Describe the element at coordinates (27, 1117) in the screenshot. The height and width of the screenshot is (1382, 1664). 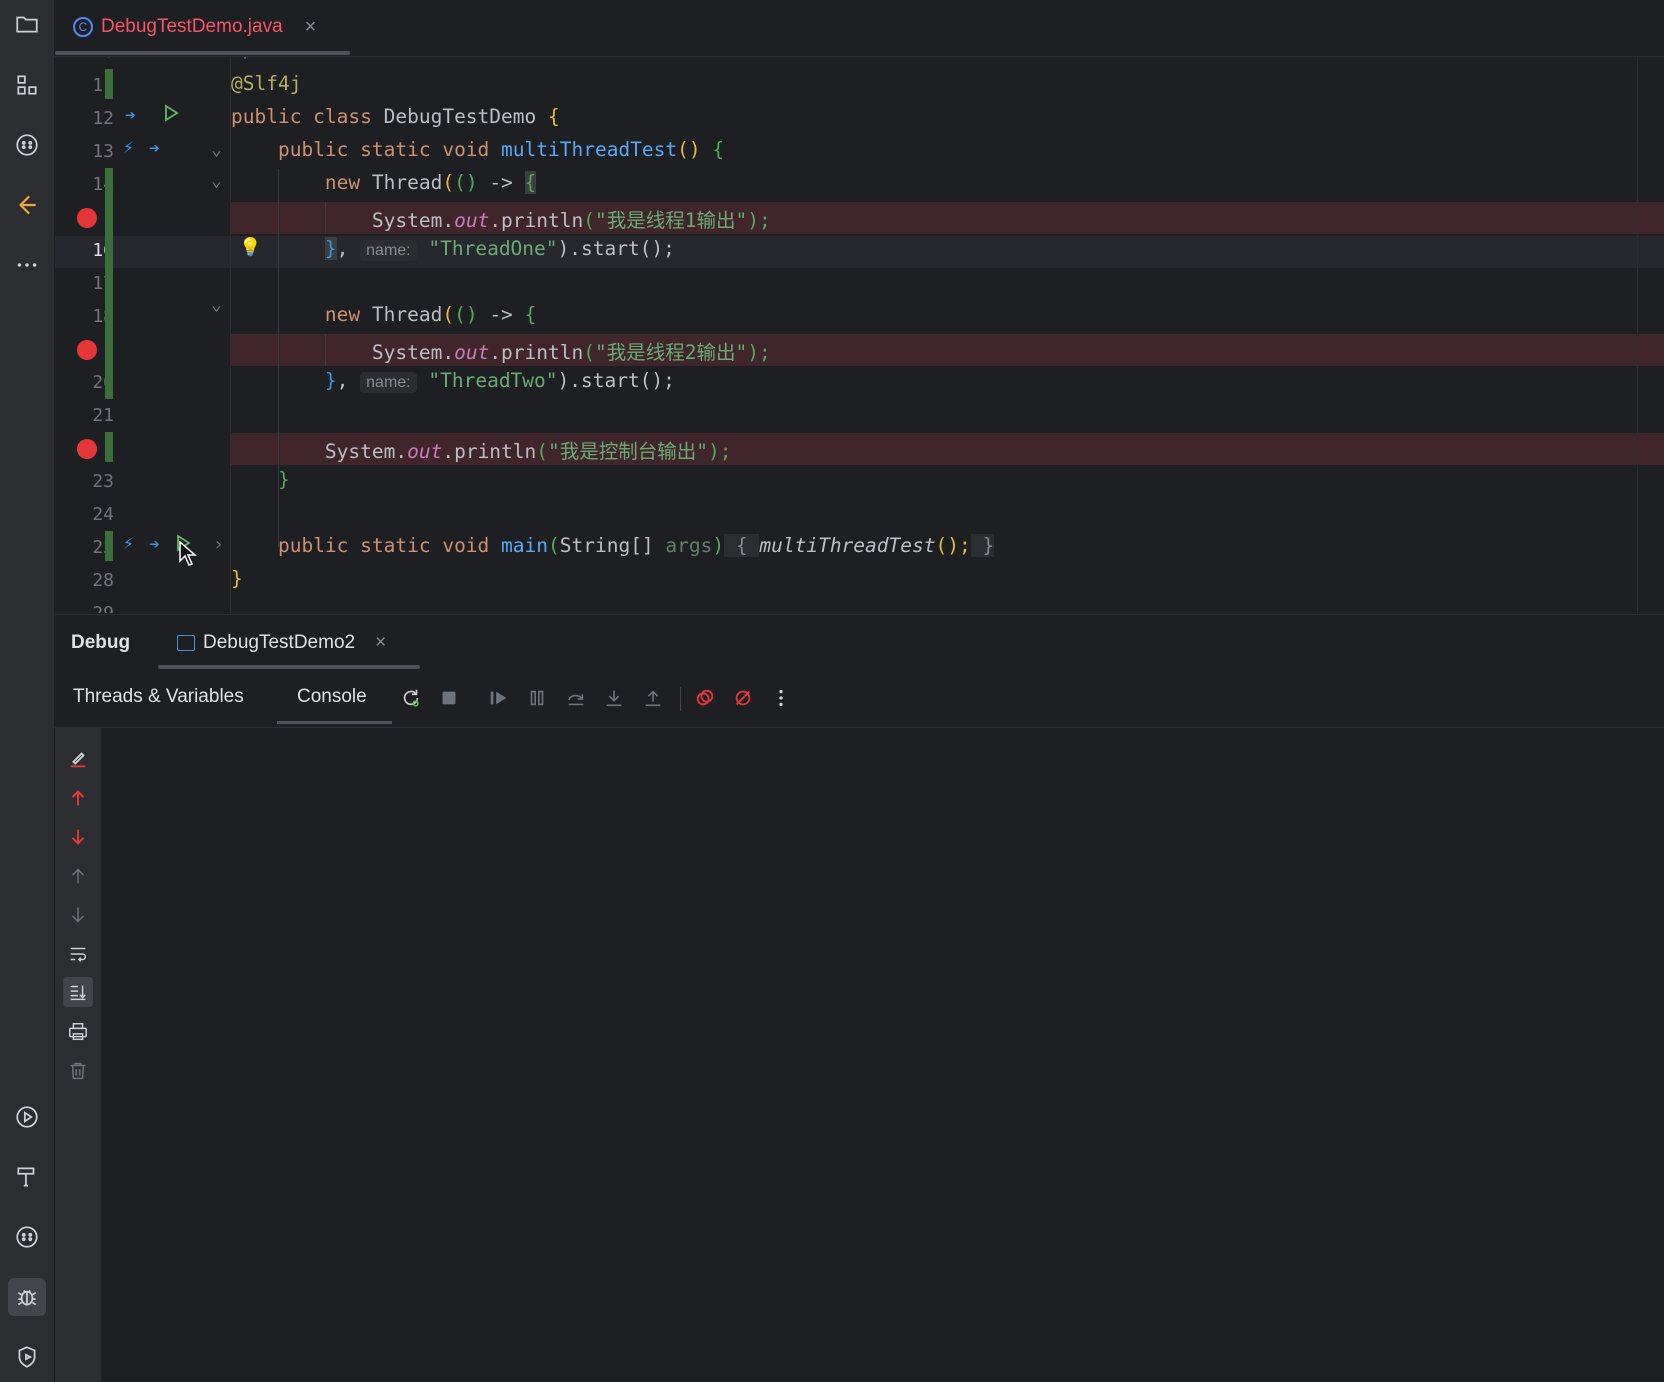
I see `run-icon` at that location.